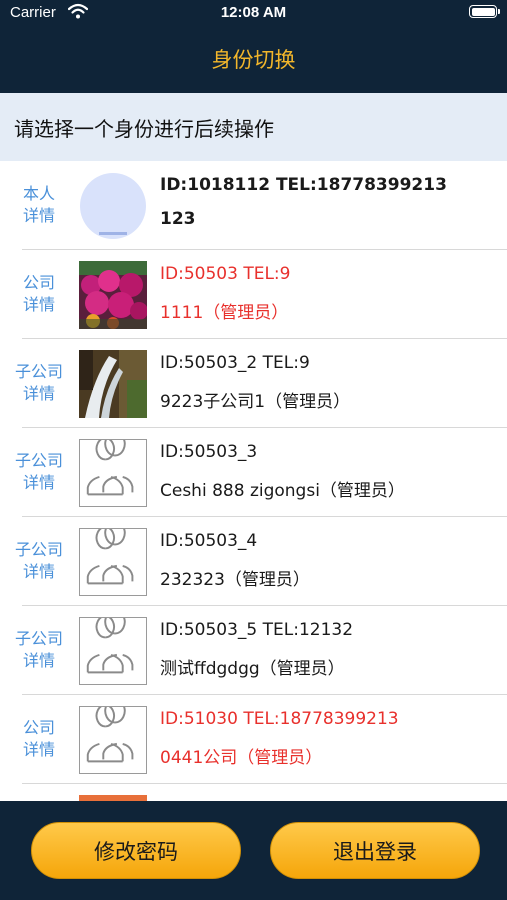 This screenshot has width=507, height=900. I want to click on identity-row-subsidiary: 子公司 详情 ID:50503_4 232323（管理员）, so click(253, 561).